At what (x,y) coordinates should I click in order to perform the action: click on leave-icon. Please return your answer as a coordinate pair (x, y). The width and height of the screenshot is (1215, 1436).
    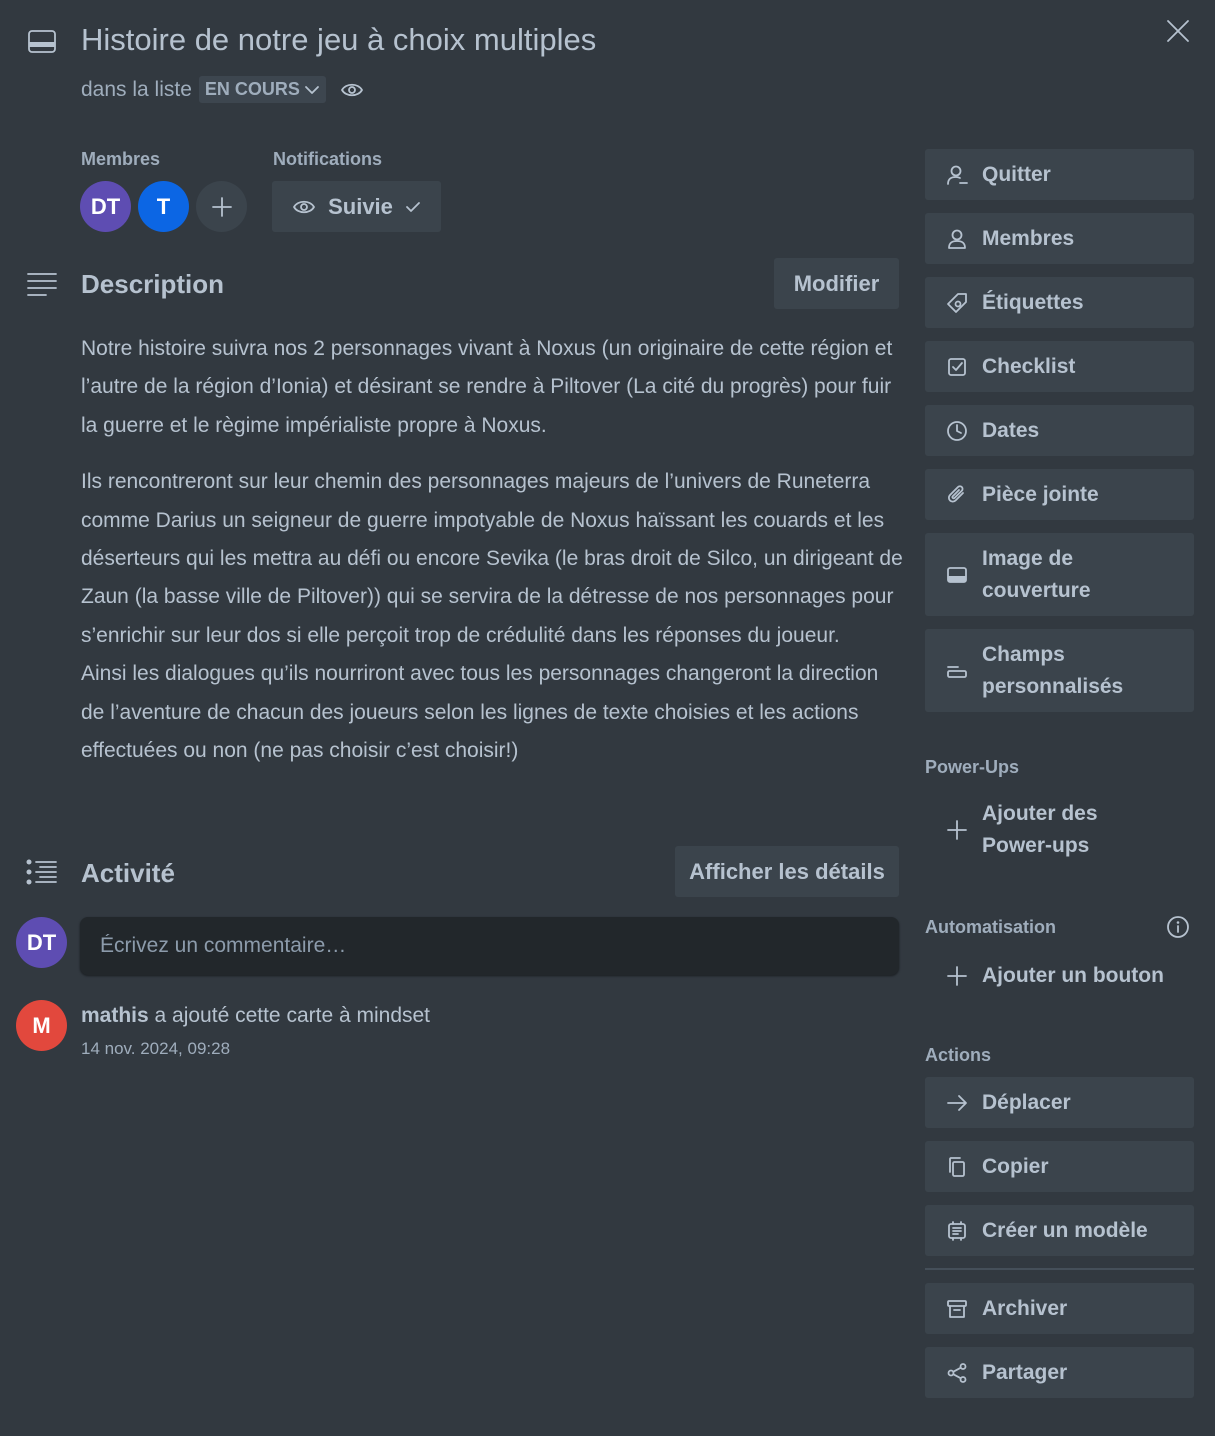
    Looking at the image, I should click on (957, 175).